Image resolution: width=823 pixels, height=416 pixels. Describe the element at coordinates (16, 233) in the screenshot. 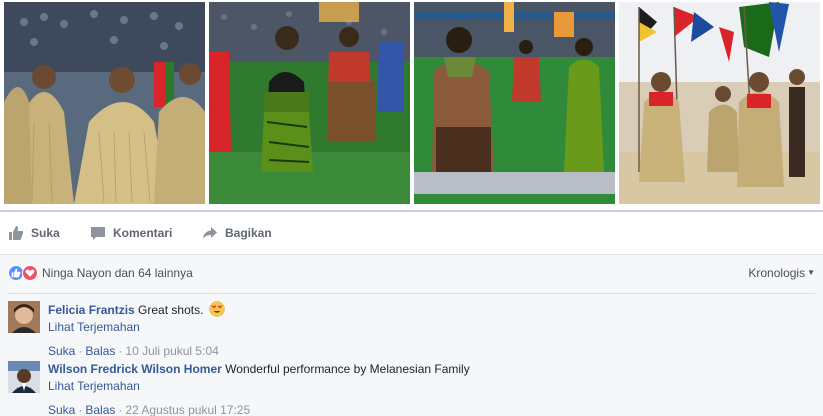

I see `thumbs-up-icon` at that location.